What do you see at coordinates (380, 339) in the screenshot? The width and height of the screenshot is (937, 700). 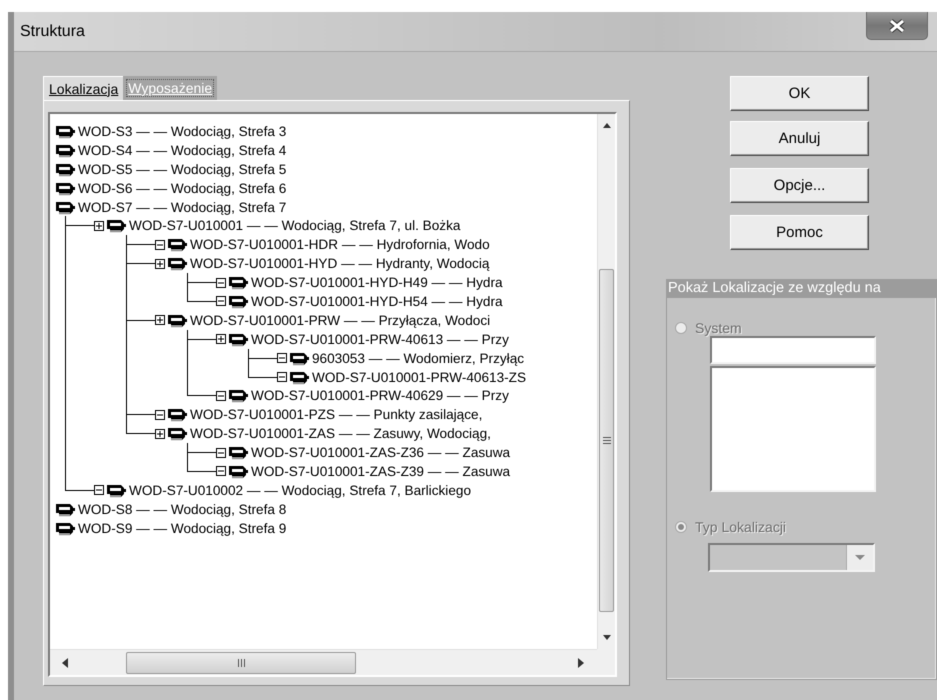 I see `tree-item: WOD-S7-U010001-PRW-40613 — — Przy` at bounding box center [380, 339].